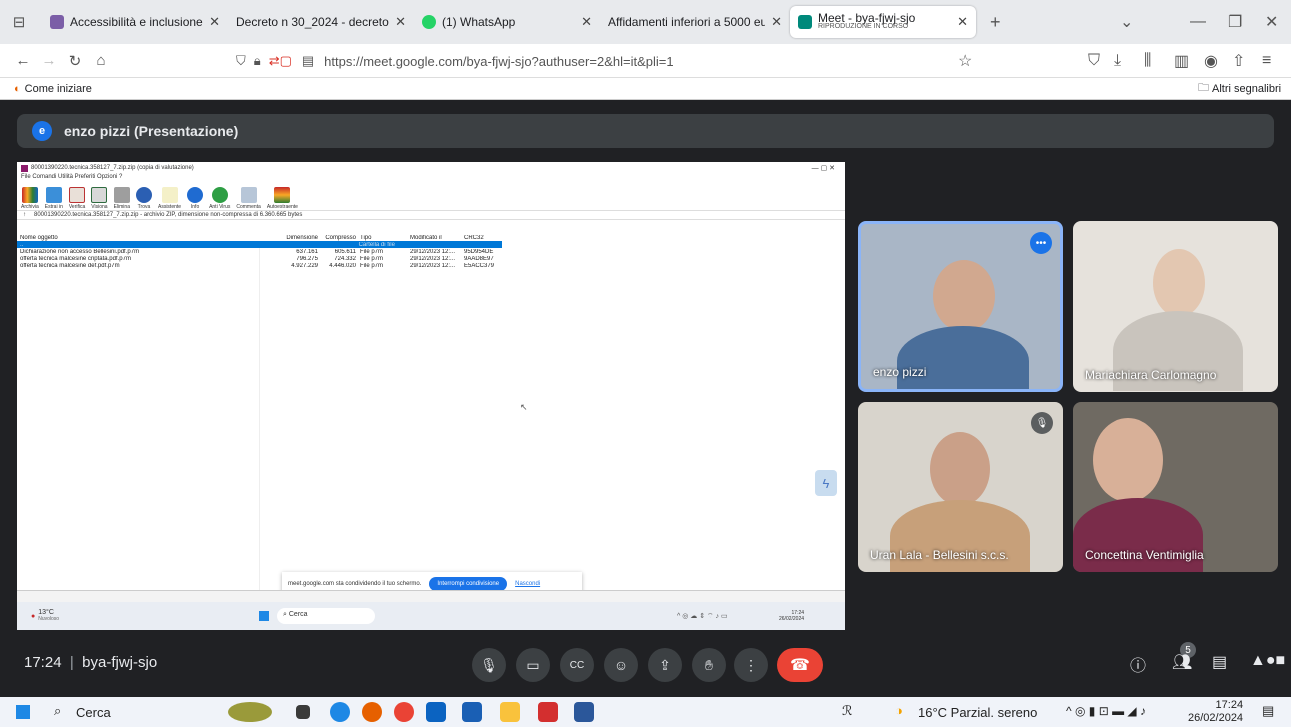  What do you see at coordinates (404, 712) in the screenshot?
I see `chrome-icon` at bounding box center [404, 712].